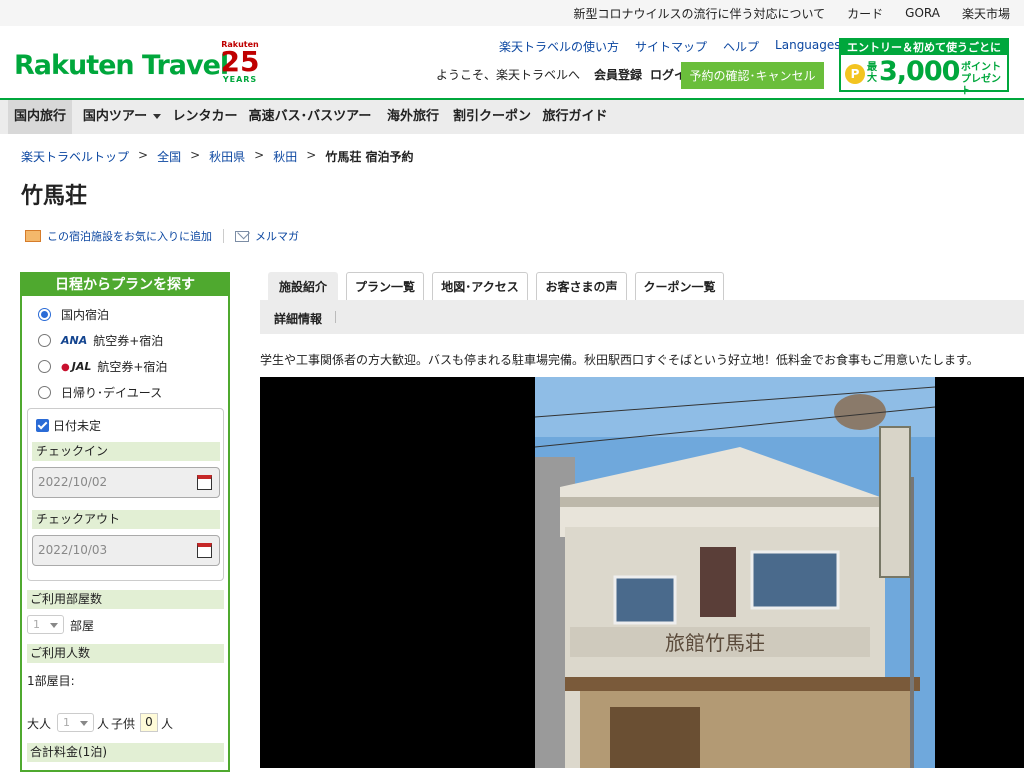 The width and height of the screenshot is (1024, 772). I want to click on option-jal-package: JAL 航空券+宿泊, so click(102, 366).